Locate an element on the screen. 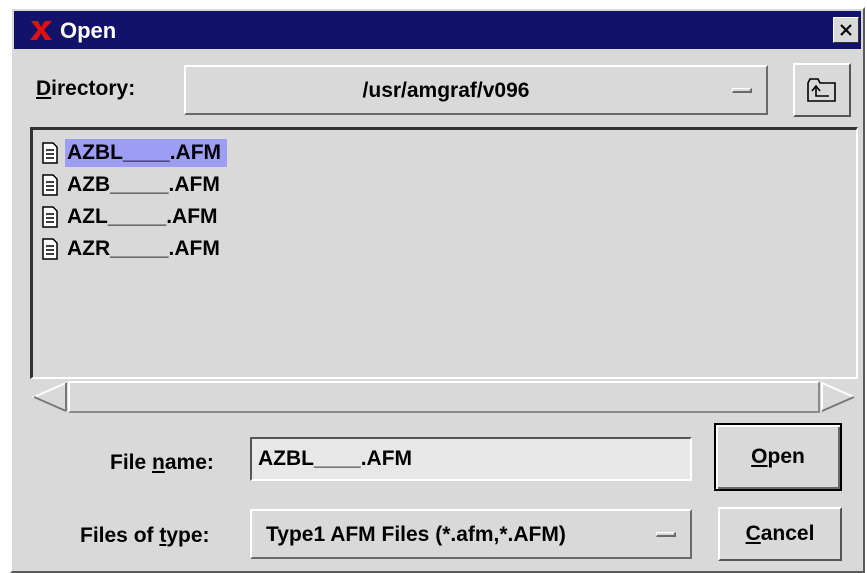 Image resolution: width=867 pixels, height=573 pixels. scroll-right-icon is located at coordinates (838, 397).